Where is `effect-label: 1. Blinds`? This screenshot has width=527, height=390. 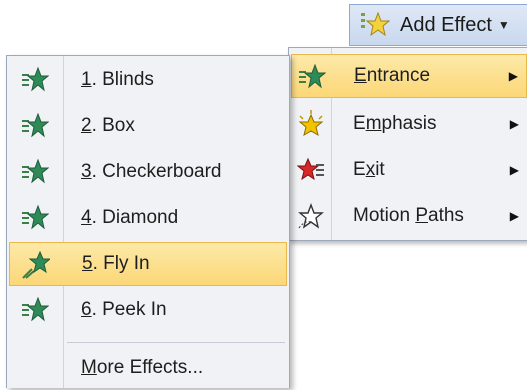 effect-label: 1. Blinds is located at coordinates (117, 79).